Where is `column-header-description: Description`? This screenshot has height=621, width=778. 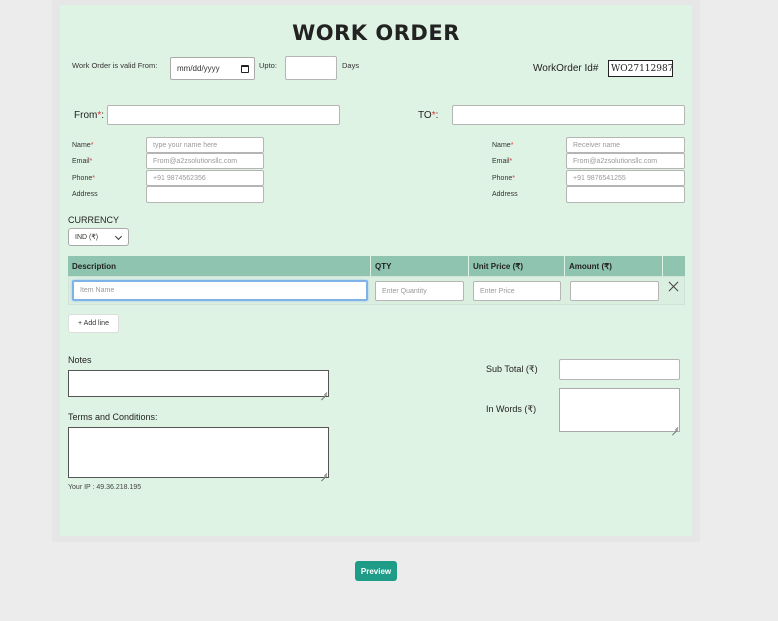
column-header-description: Description is located at coordinates (219, 266).